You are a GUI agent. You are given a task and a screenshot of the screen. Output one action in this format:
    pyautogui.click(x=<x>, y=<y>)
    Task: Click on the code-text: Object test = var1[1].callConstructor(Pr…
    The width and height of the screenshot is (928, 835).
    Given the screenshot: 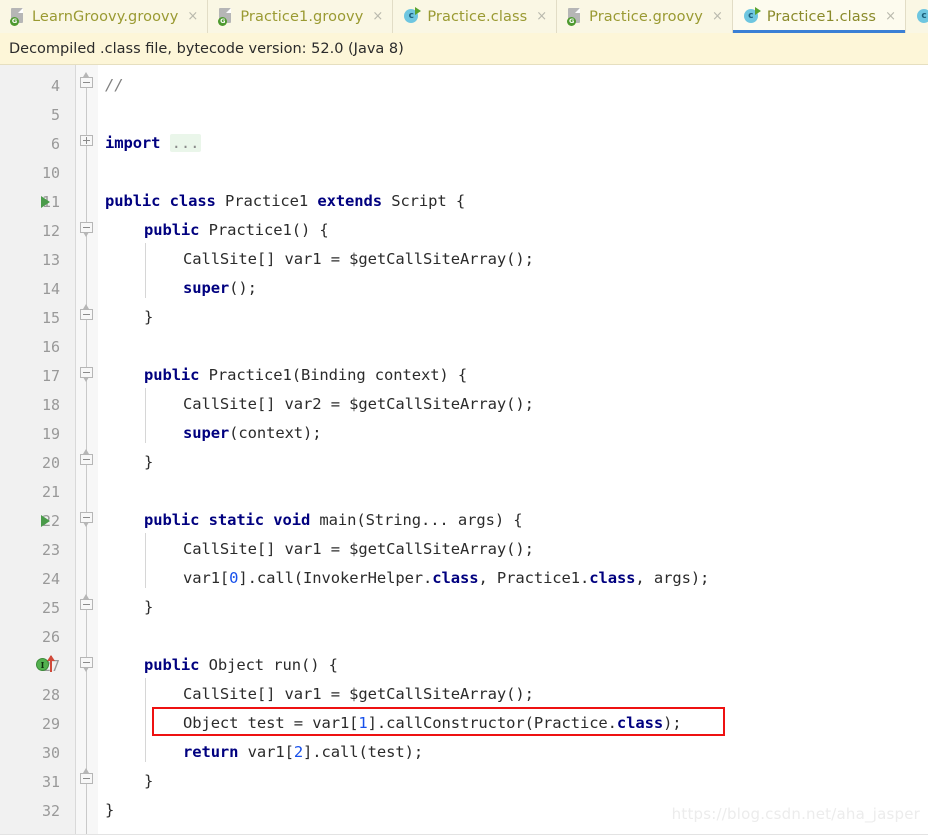 What is the action you would take?
    pyautogui.click(x=432, y=723)
    